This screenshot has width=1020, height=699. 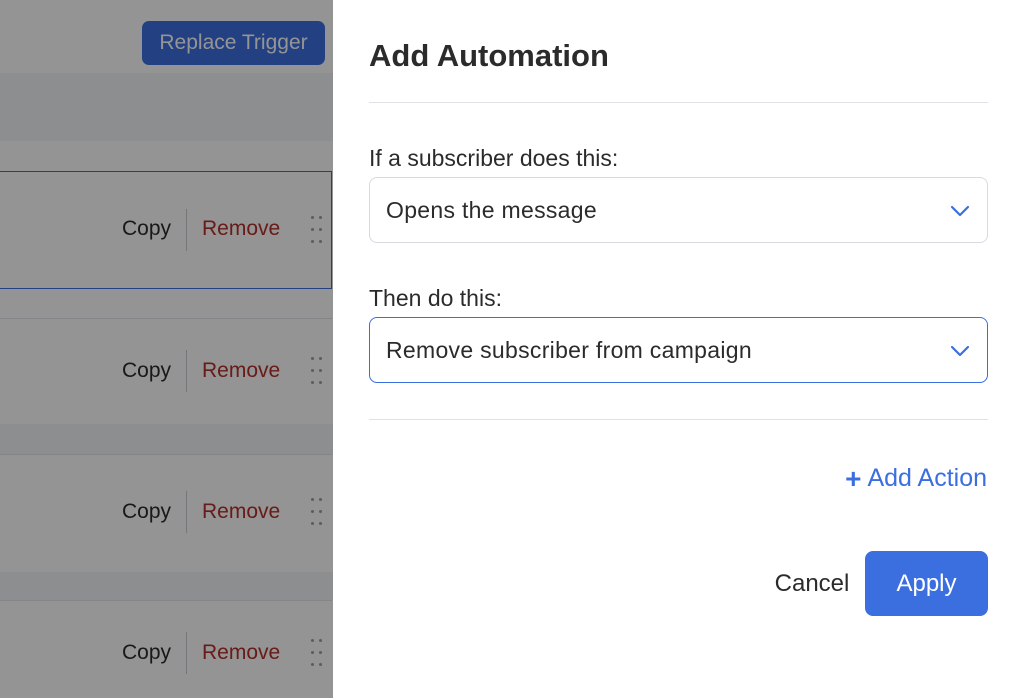 I want to click on panel-title: Add Automation, so click(x=489, y=55).